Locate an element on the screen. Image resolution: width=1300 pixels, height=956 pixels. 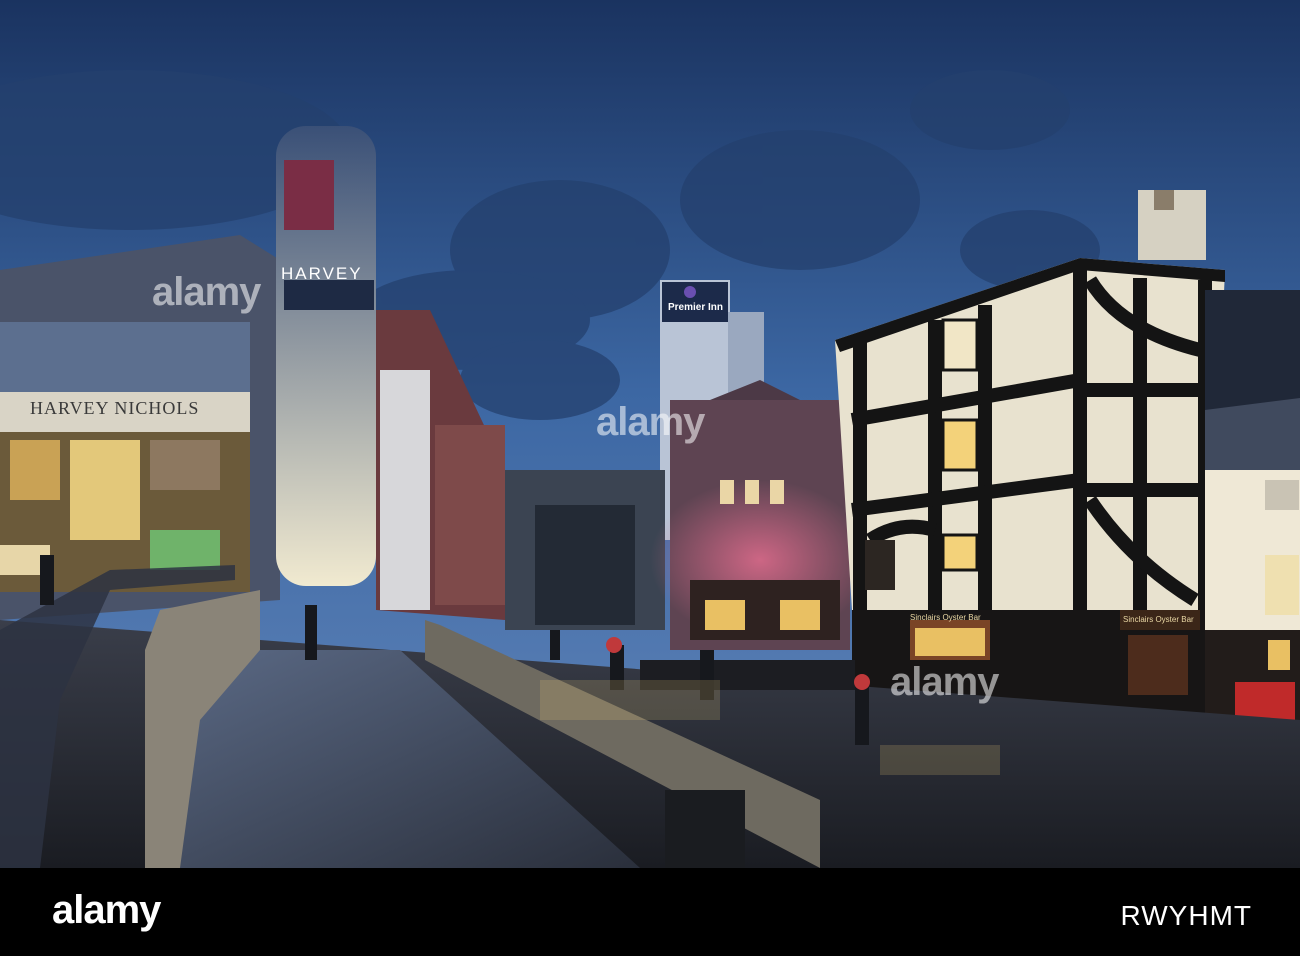
right-building is located at coordinates (1252, 506).